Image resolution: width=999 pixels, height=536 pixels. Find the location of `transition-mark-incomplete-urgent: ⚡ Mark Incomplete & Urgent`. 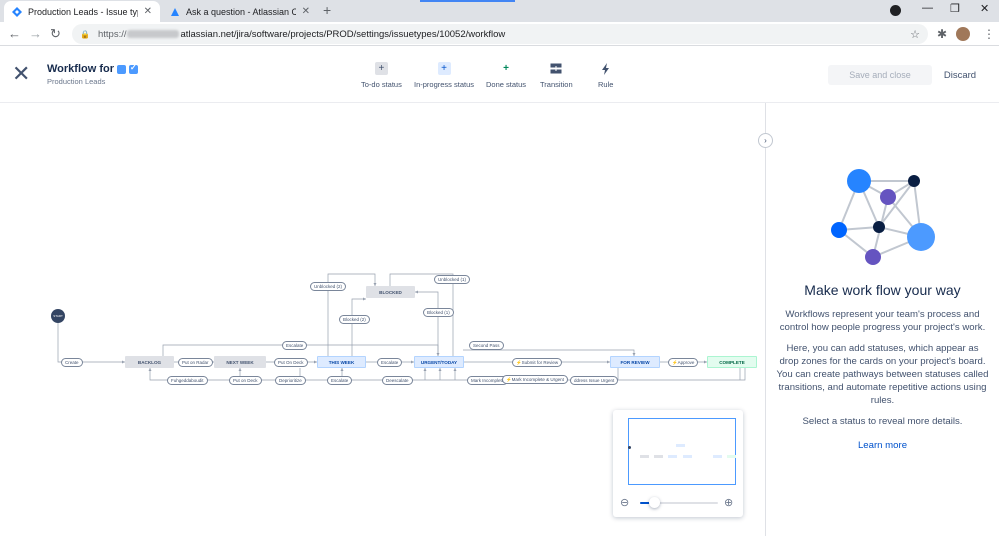

transition-mark-incomplete-urgent: ⚡ Mark Incomplete & Urgent is located at coordinates (535, 379).